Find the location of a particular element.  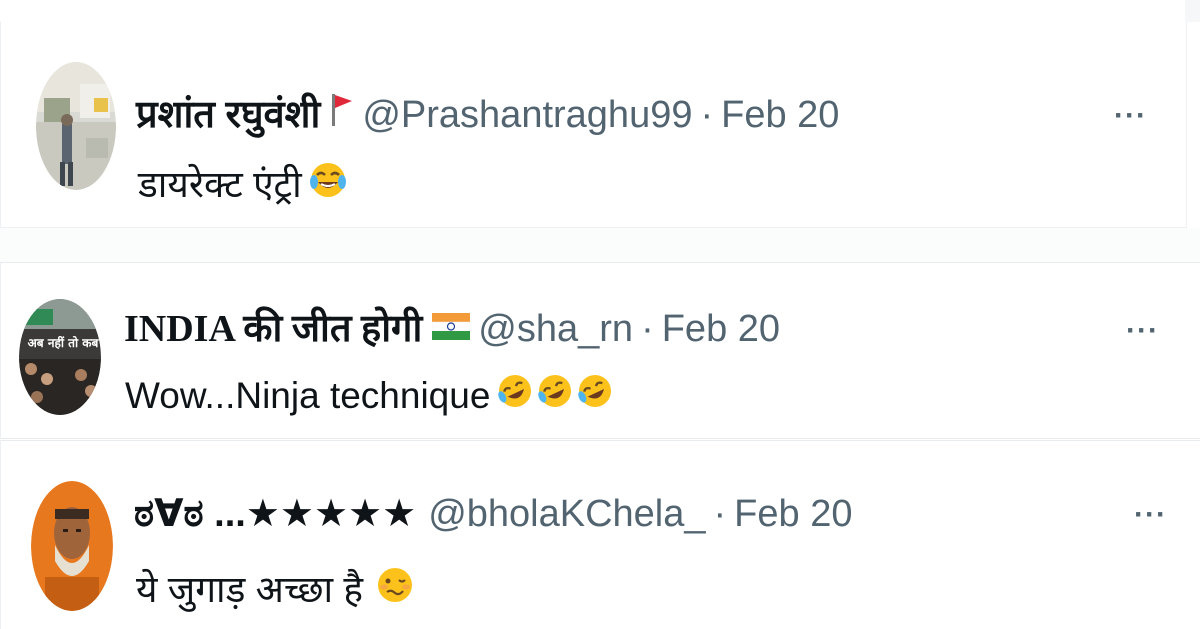

face-with-tears-of-joy-icon is located at coordinates (328, 185).